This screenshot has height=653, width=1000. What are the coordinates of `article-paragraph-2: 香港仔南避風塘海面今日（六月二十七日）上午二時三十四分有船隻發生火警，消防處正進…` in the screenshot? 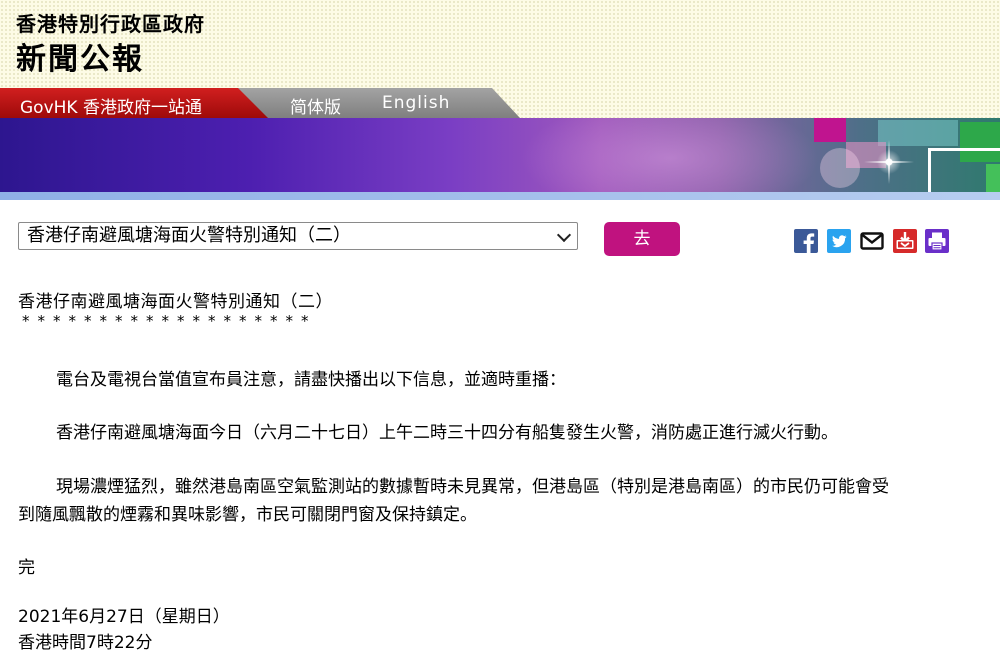 It's located at (447, 433).